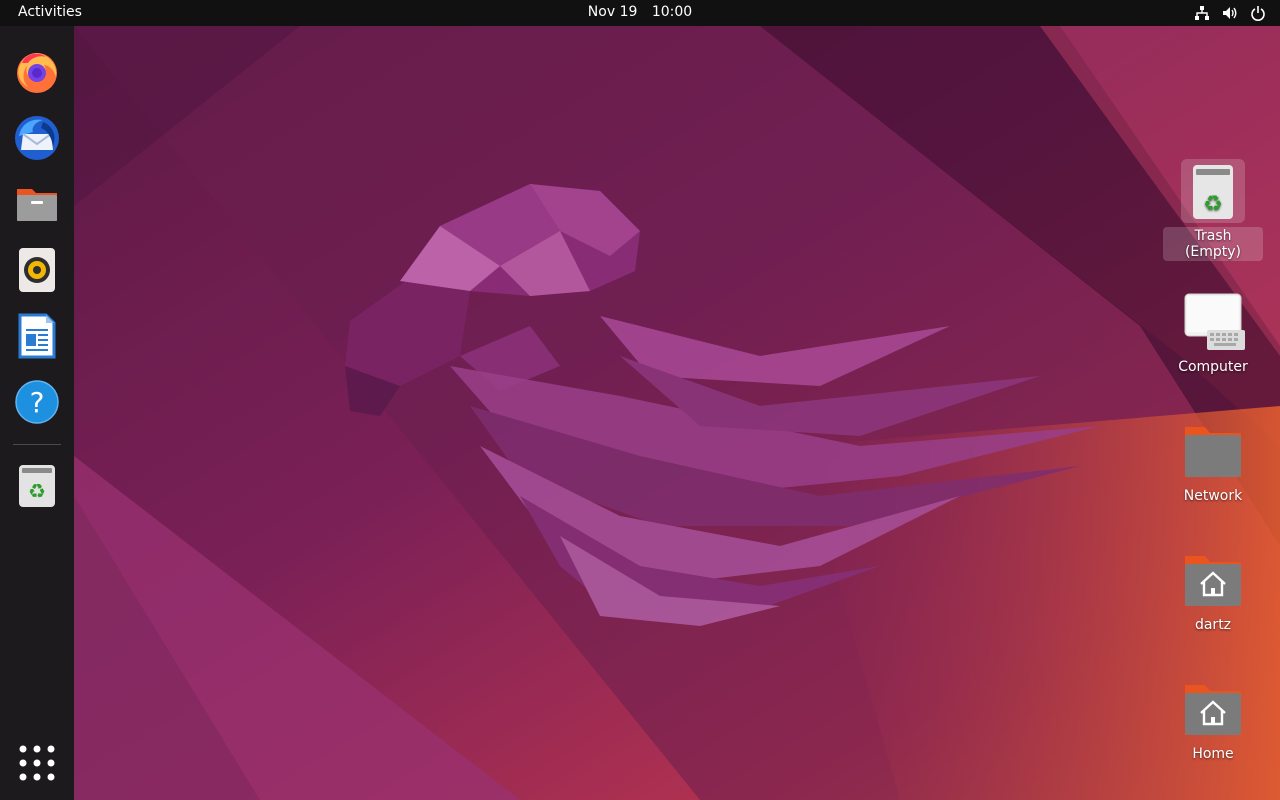 The width and height of the screenshot is (1280, 800). I want to click on desktop-icon-label: Trash (Empty), so click(1213, 244).